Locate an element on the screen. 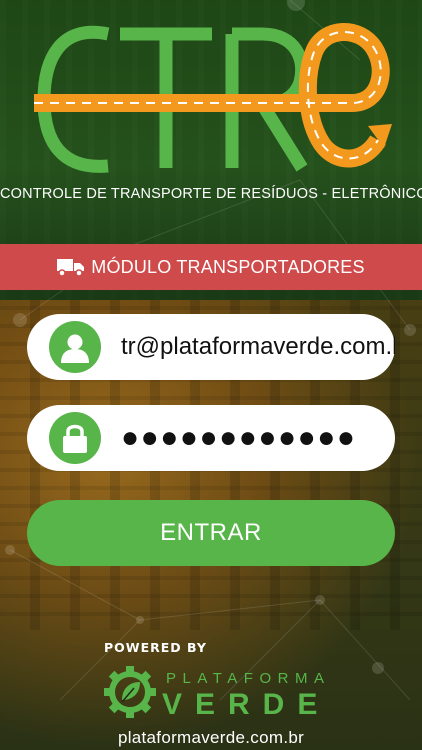 The image size is (422, 750). gear-leaf-icon is located at coordinates (130, 692).